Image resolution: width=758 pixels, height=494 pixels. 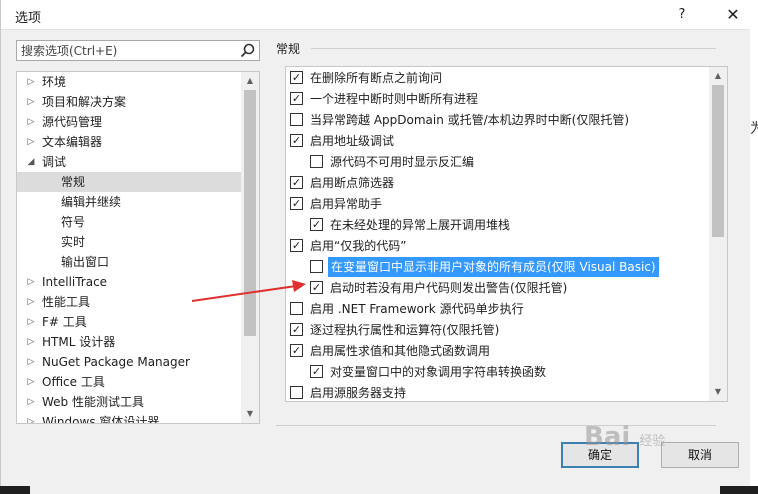 I want to click on tree-scrollbar: ▲ ▼, so click(x=250, y=247).